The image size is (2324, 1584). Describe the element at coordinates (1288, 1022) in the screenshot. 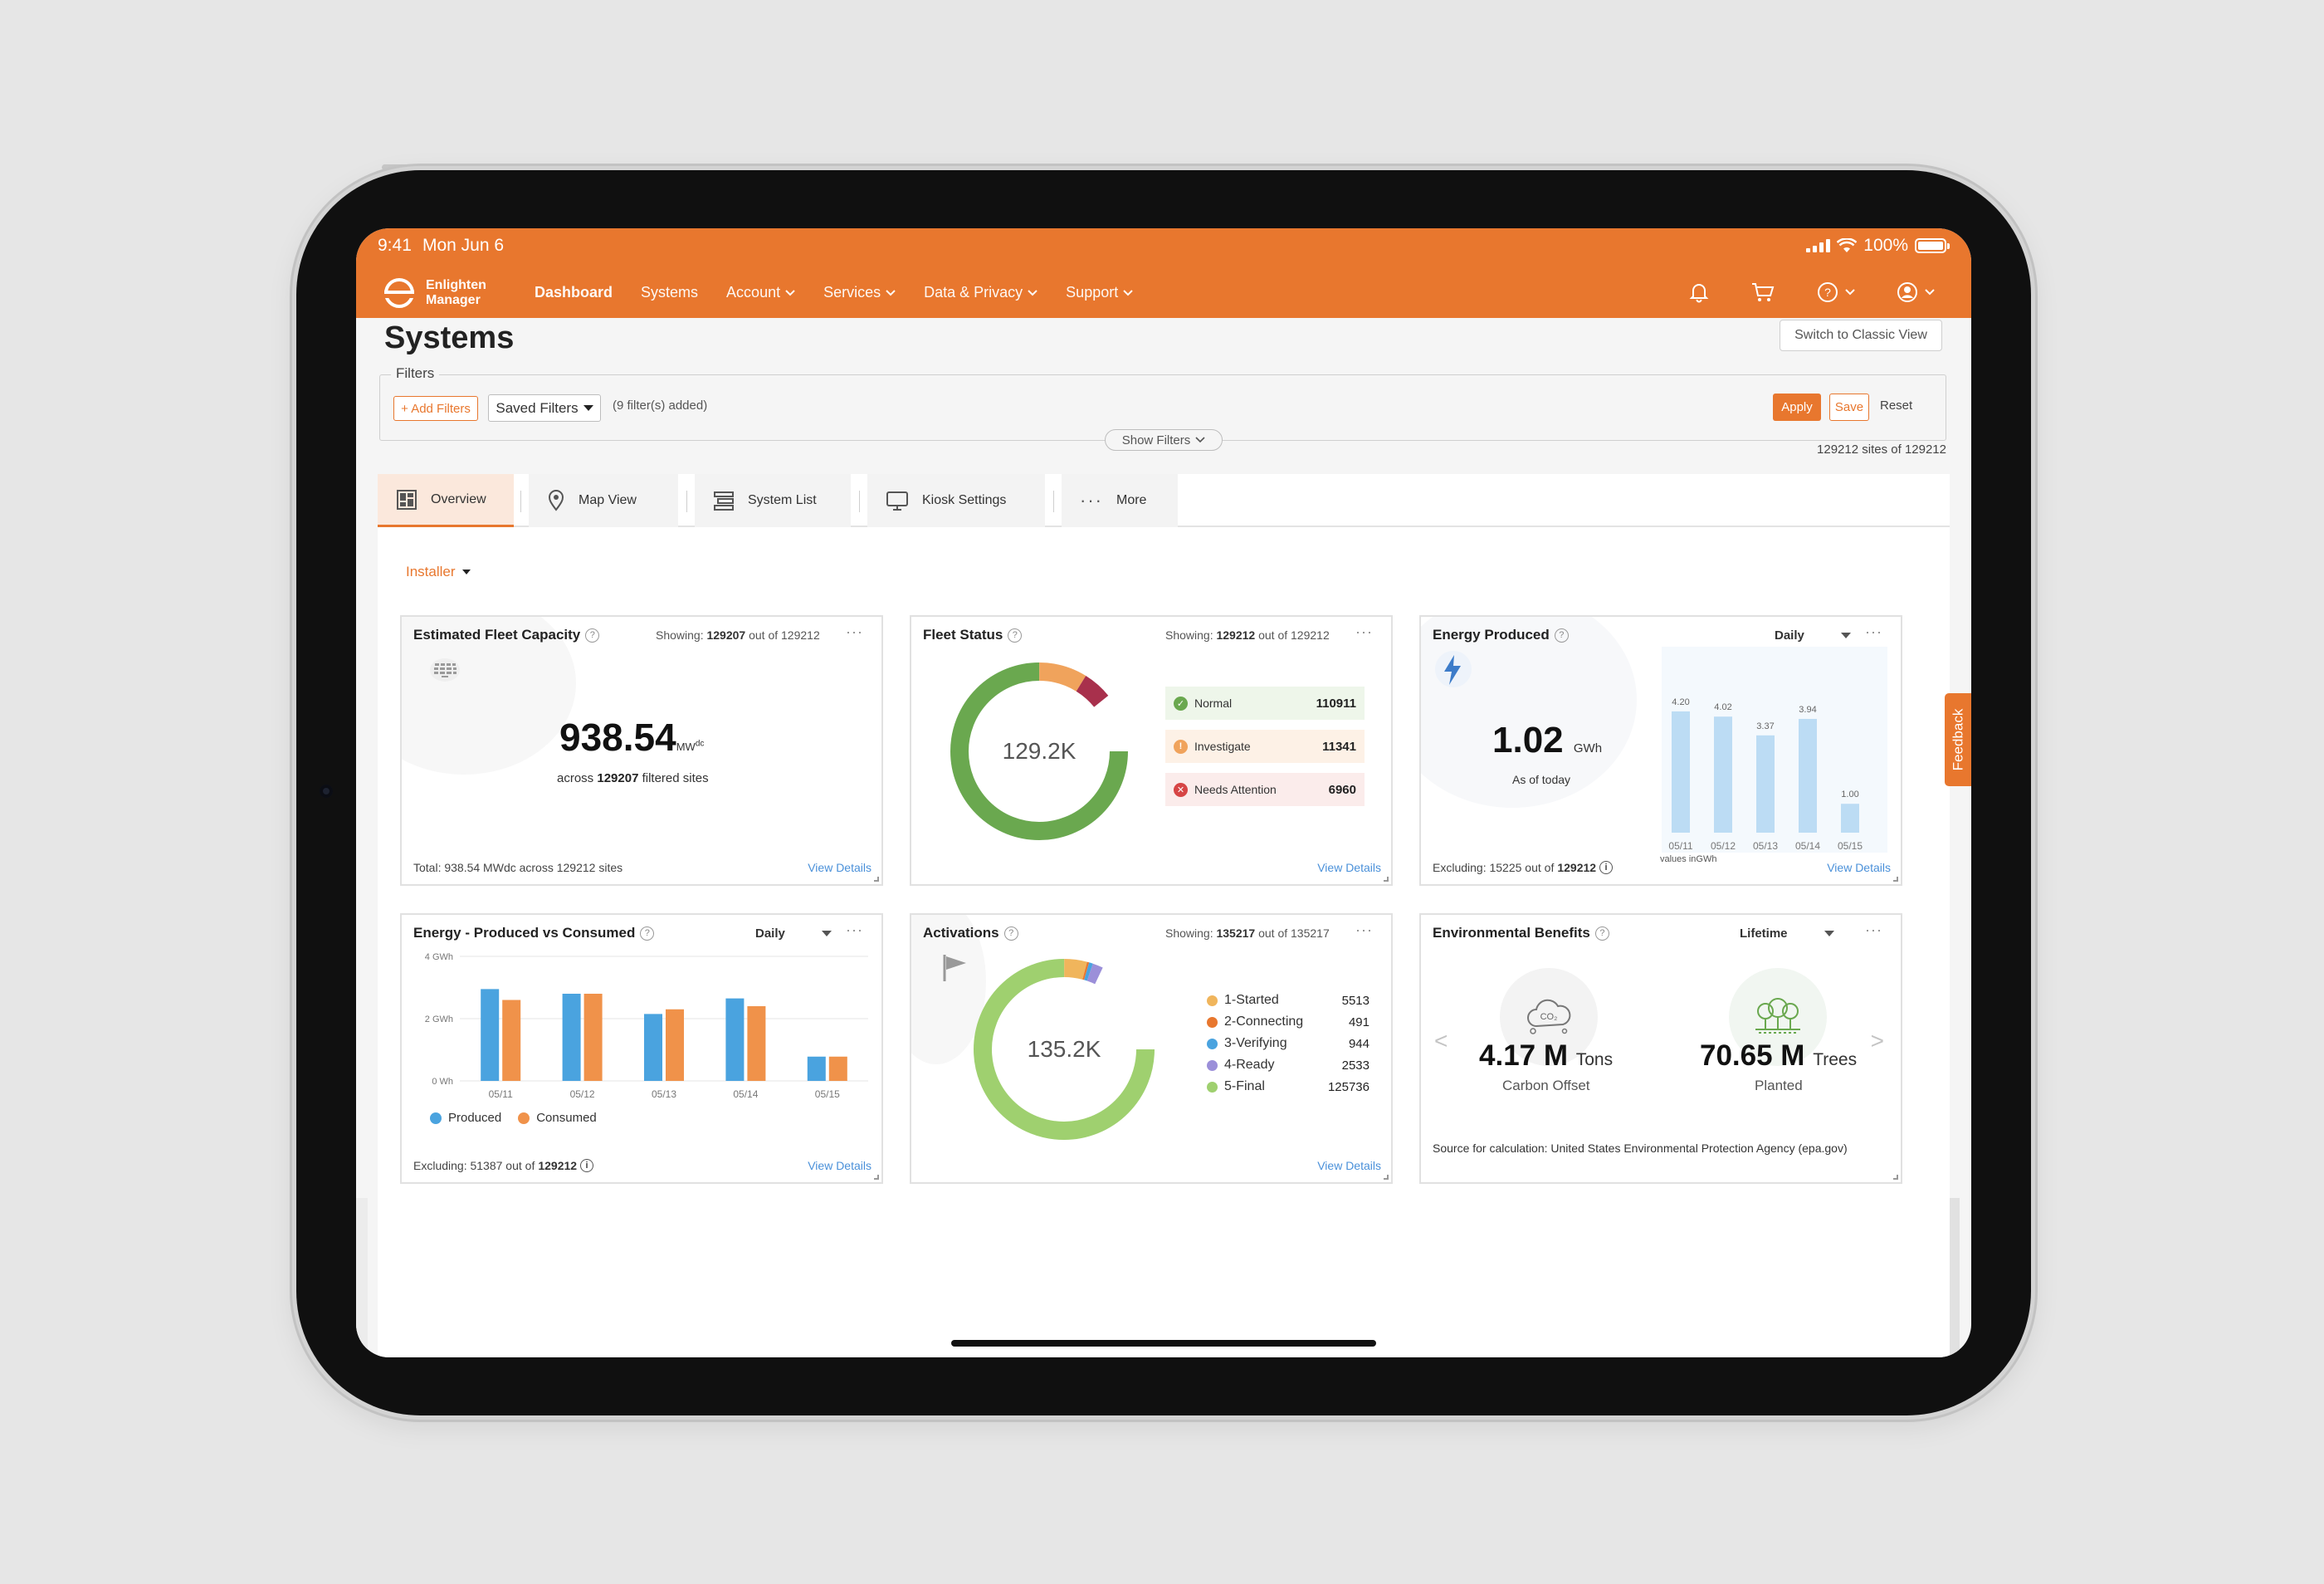

I see `activation-row-connecting: 2-Connecting 491` at that location.